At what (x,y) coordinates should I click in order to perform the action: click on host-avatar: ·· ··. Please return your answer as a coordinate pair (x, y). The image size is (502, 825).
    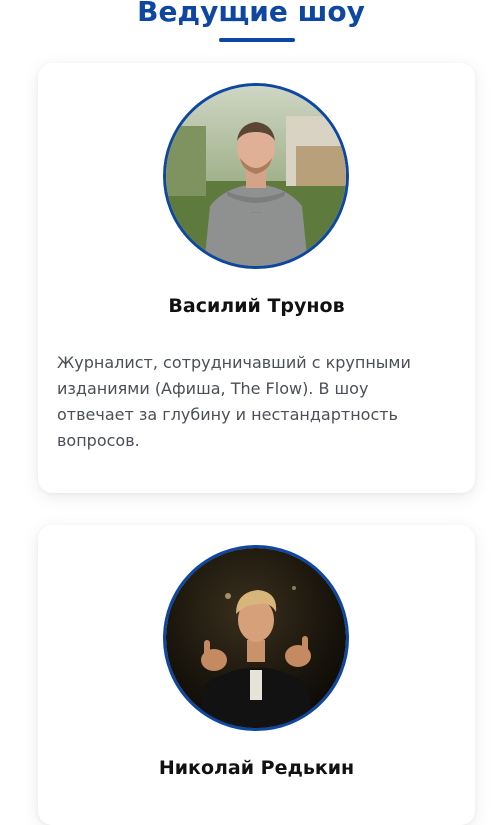
    Looking at the image, I should click on (256, 176).